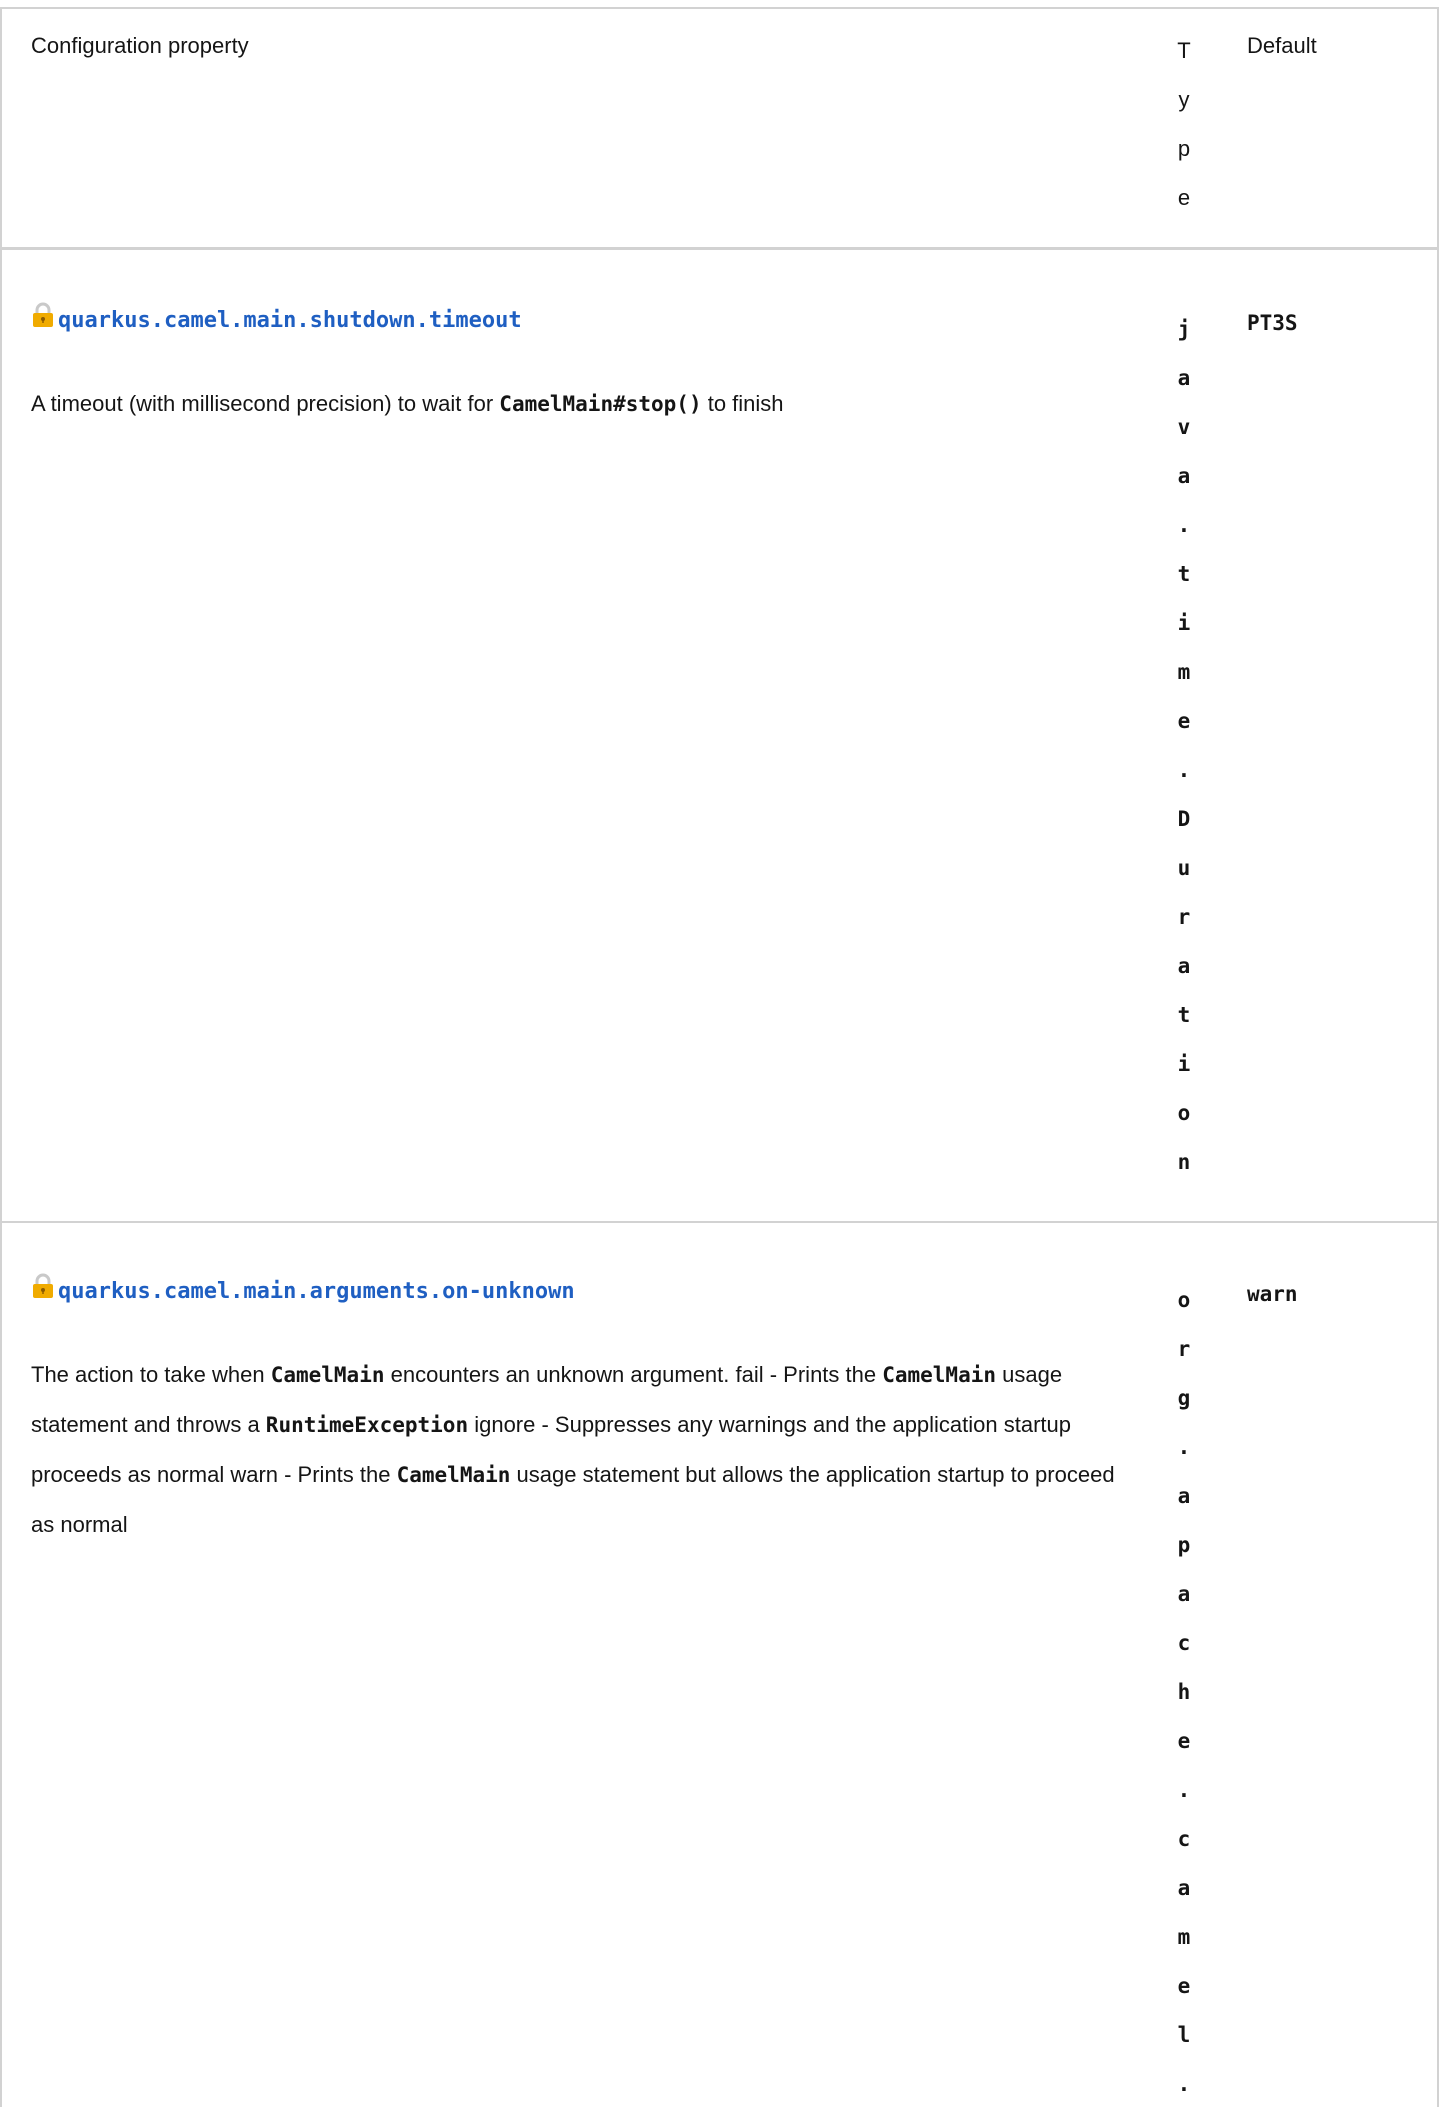  What do you see at coordinates (600, 404) in the screenshot?
I see `code-inline: CamelMain#stop()` at bounding box center [600, 404].